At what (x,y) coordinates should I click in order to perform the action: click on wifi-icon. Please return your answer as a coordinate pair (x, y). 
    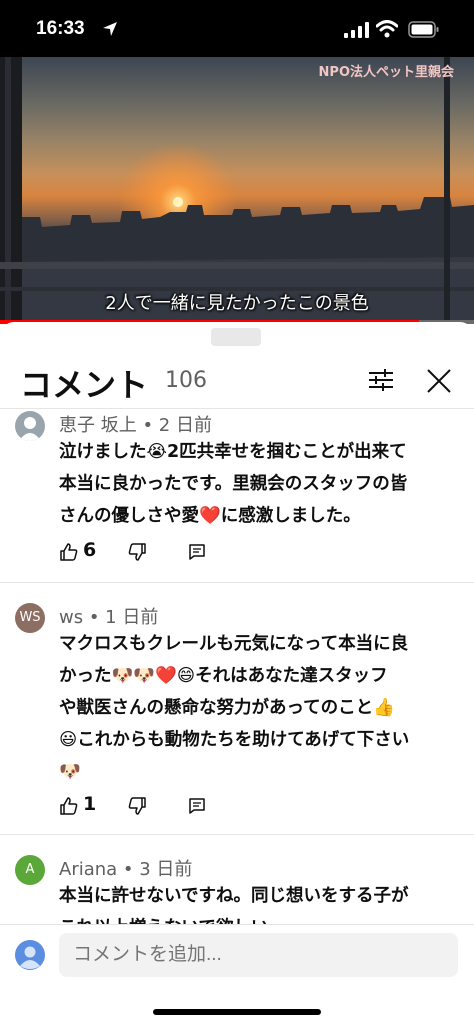
    Looking at the image, I should click on (387, 29).